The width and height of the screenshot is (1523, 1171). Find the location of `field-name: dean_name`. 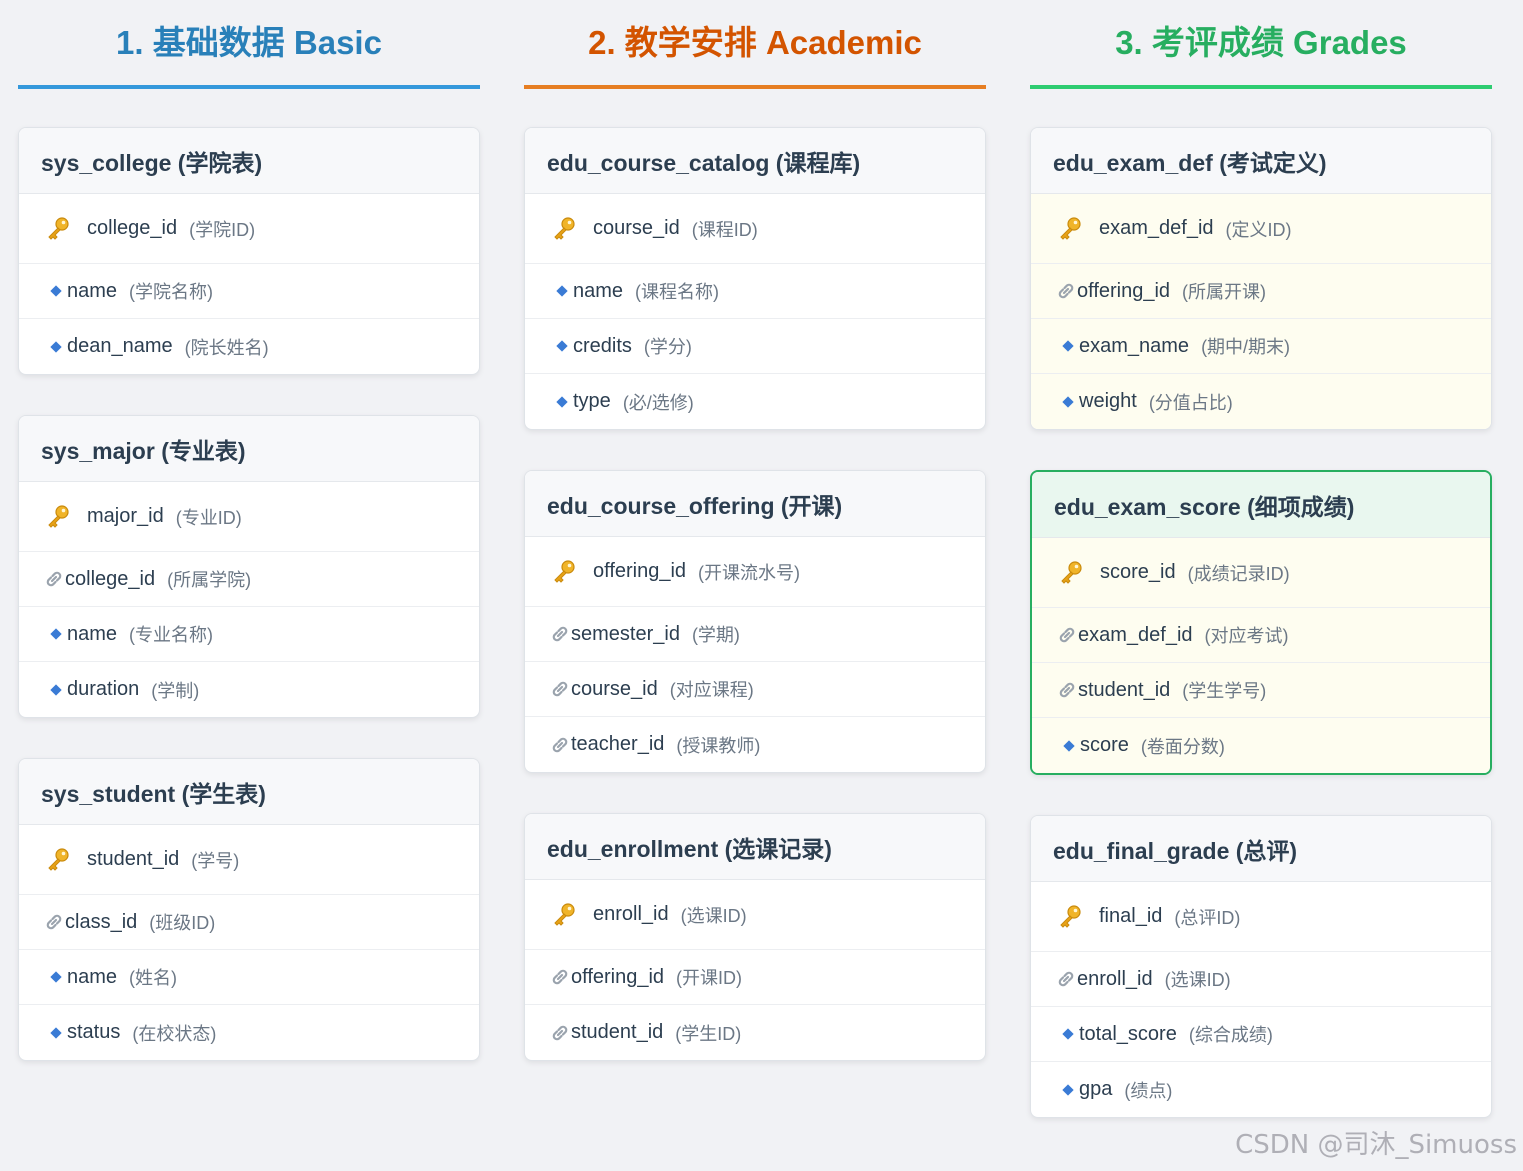

field-name: dean_name is located at coordinates (120, 346).